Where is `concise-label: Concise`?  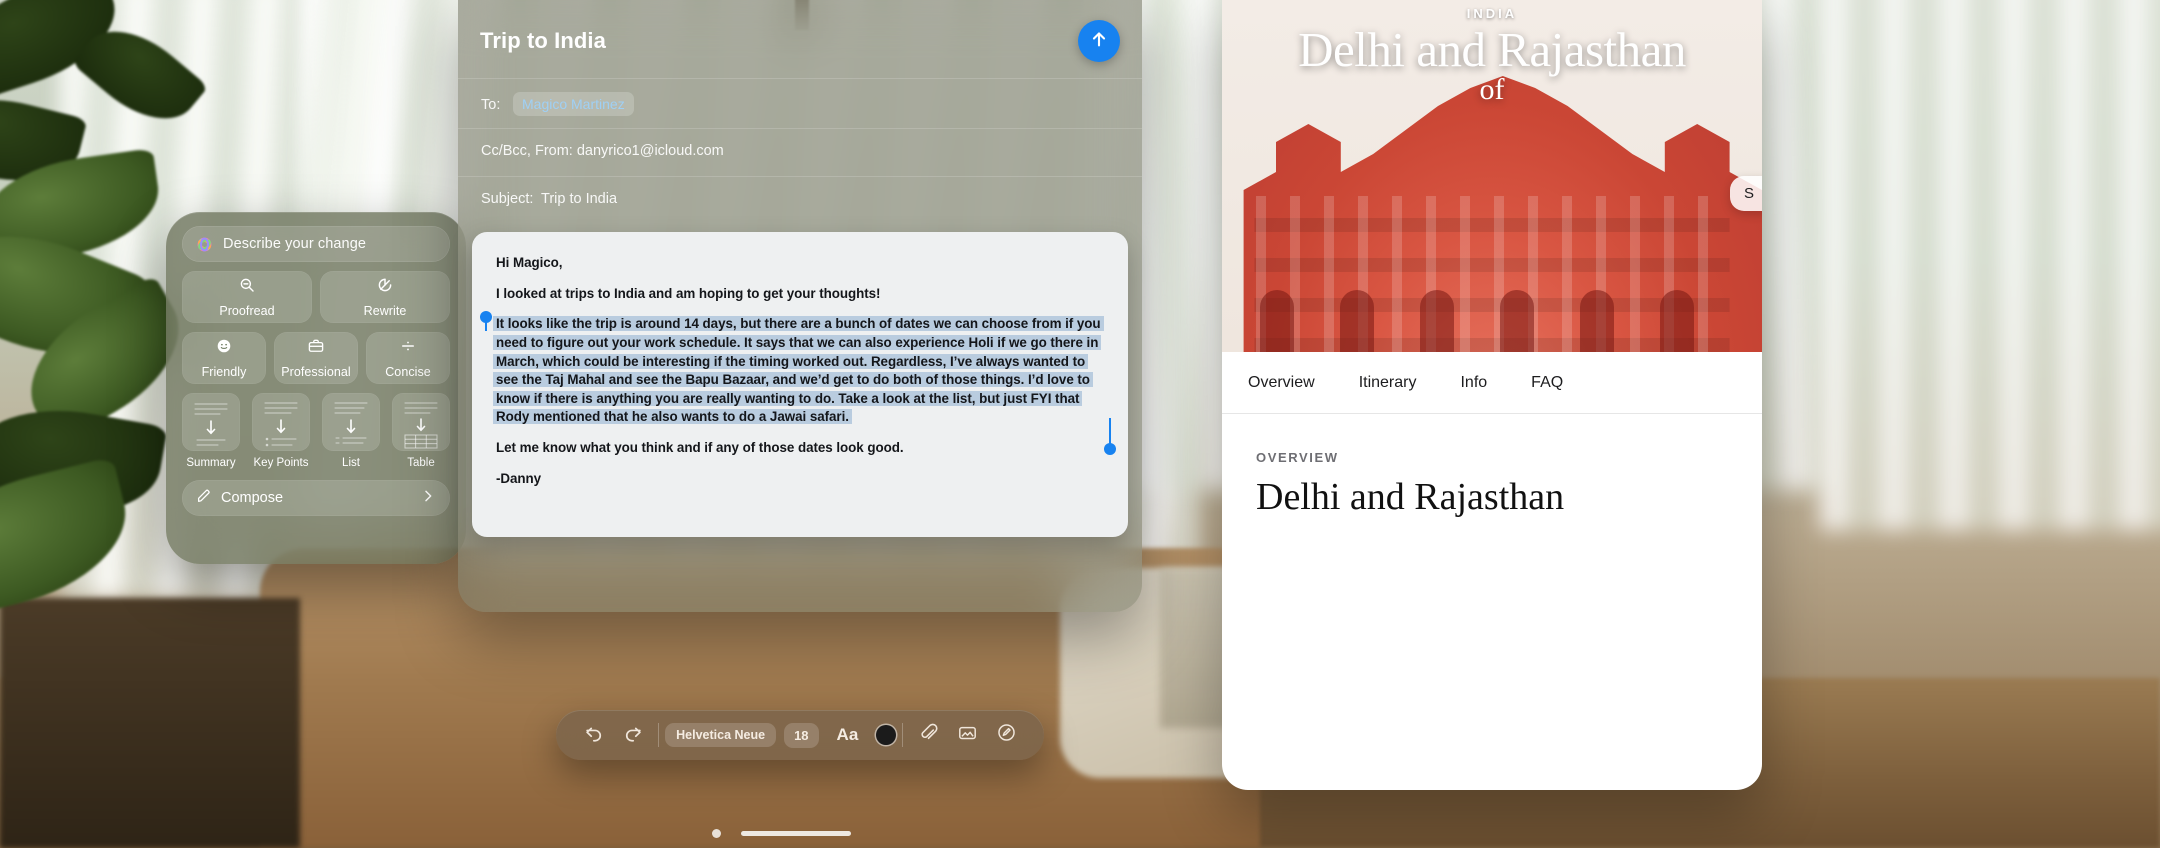
concise-label: Concise is located at coordinates (408, 372).